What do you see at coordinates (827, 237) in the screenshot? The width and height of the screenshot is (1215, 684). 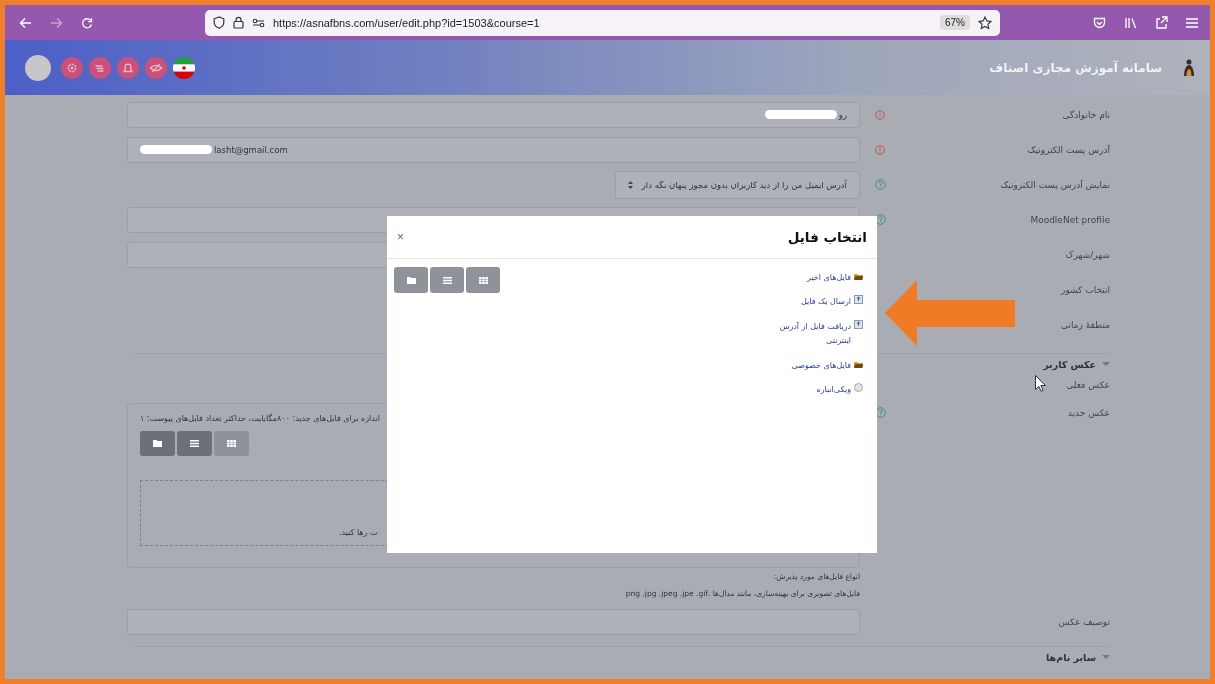 I see `dialog-title: انتخاب فایل` at bounding box center [827, 237].